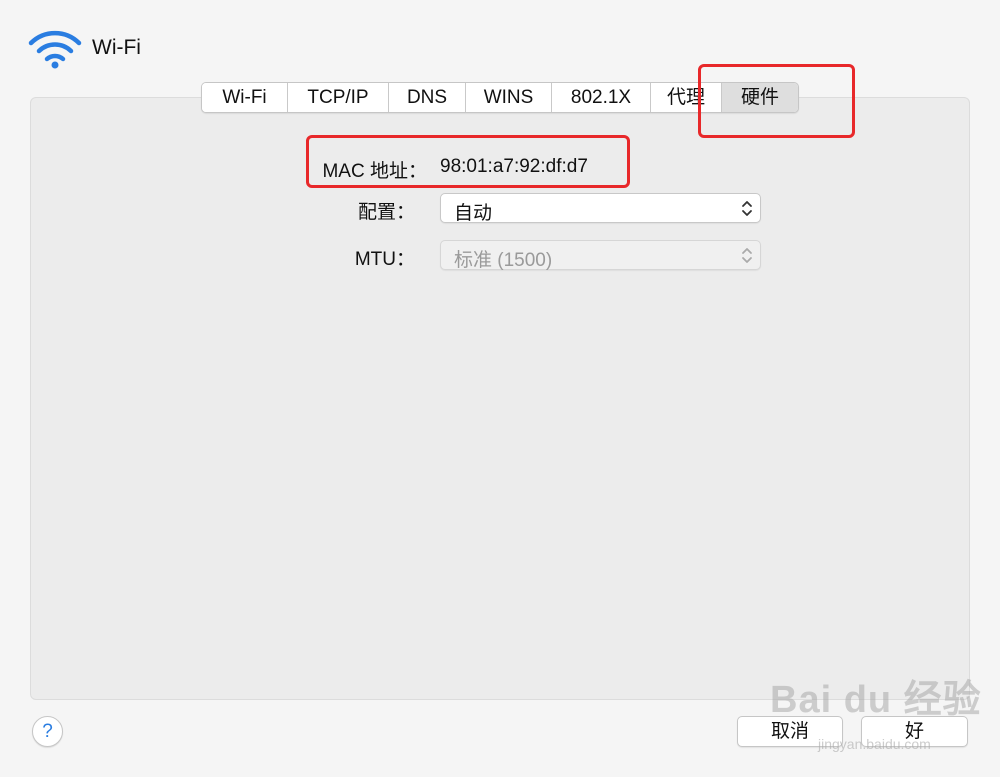  Describe the element at coordinates (914, 731) in the screenshot. I see `ok-button: 好` at that location.